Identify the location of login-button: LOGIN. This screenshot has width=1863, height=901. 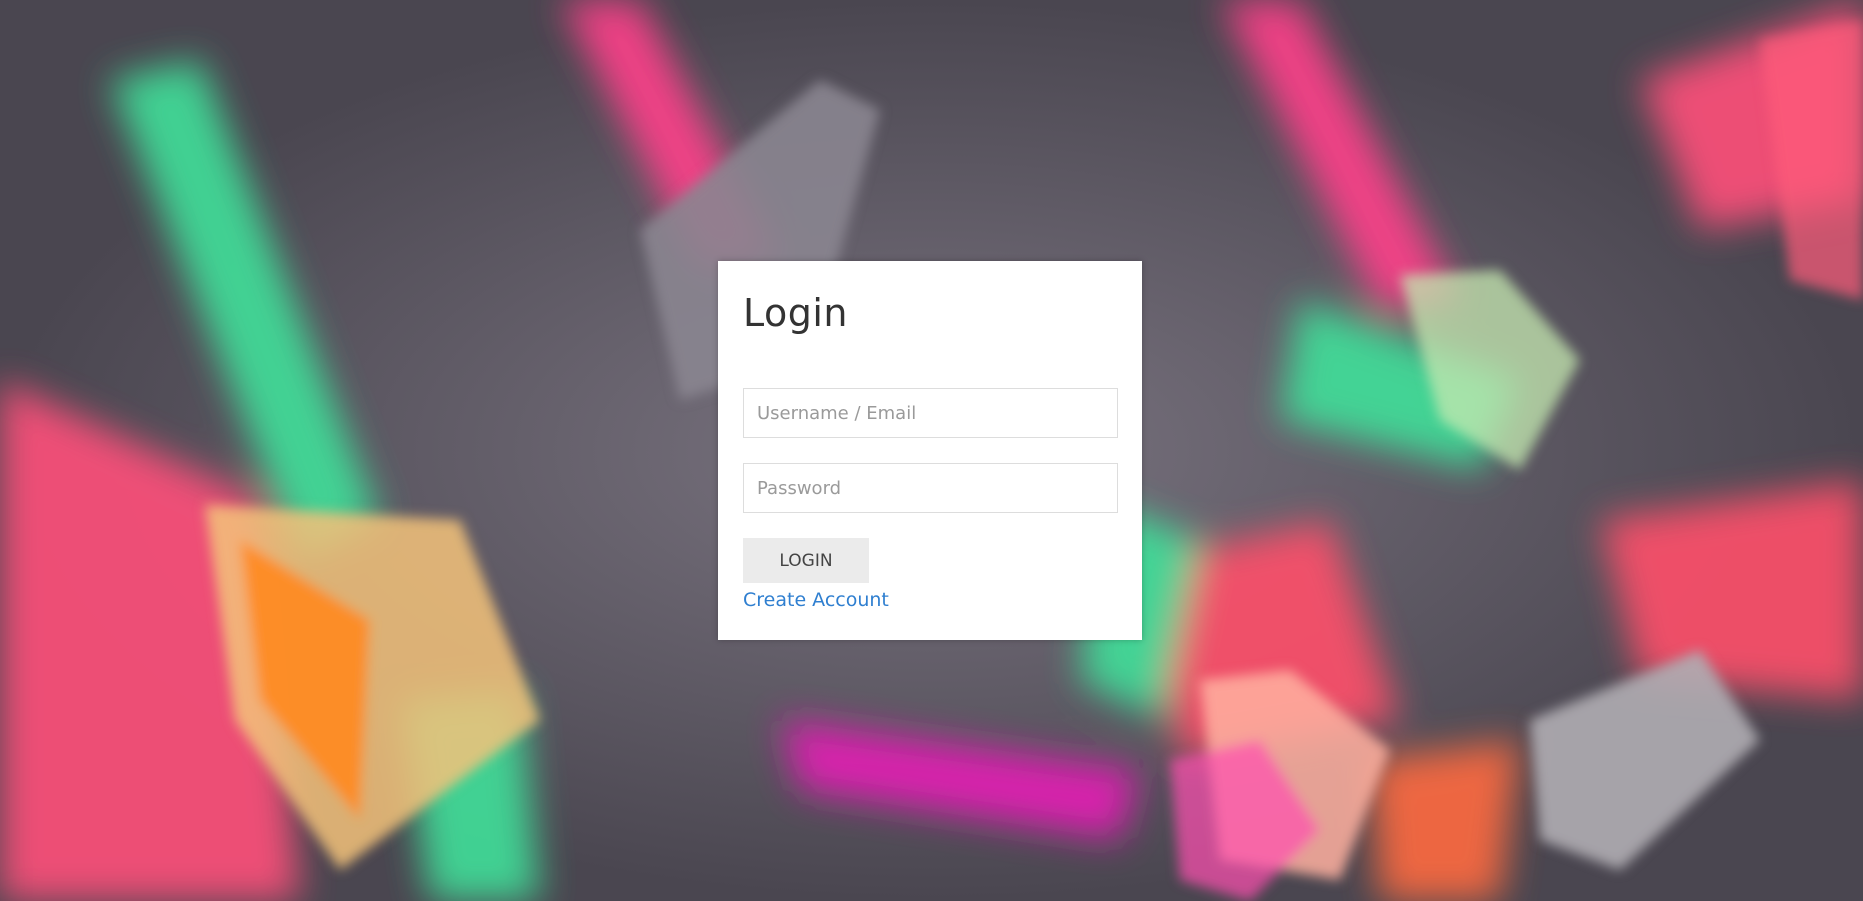
(806, 560).